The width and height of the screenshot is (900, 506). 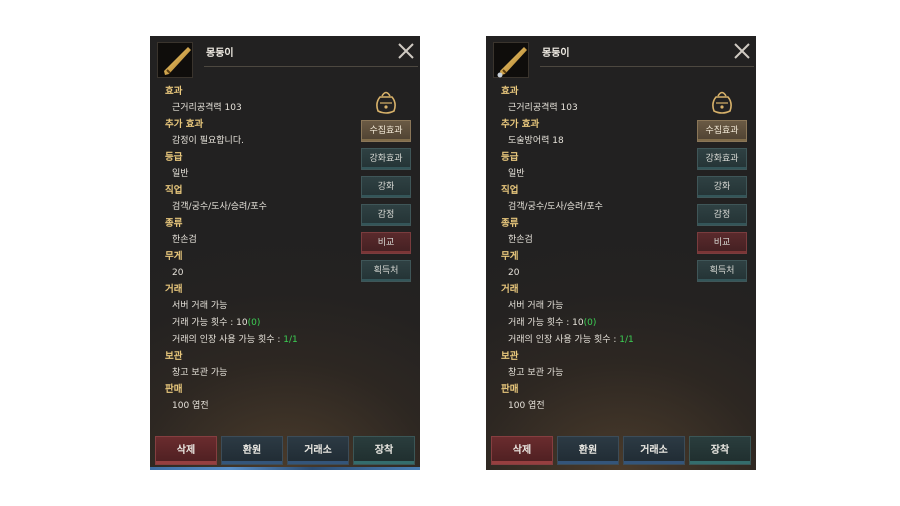 I want to click on bottom-strip, so click(x=285, y=468).